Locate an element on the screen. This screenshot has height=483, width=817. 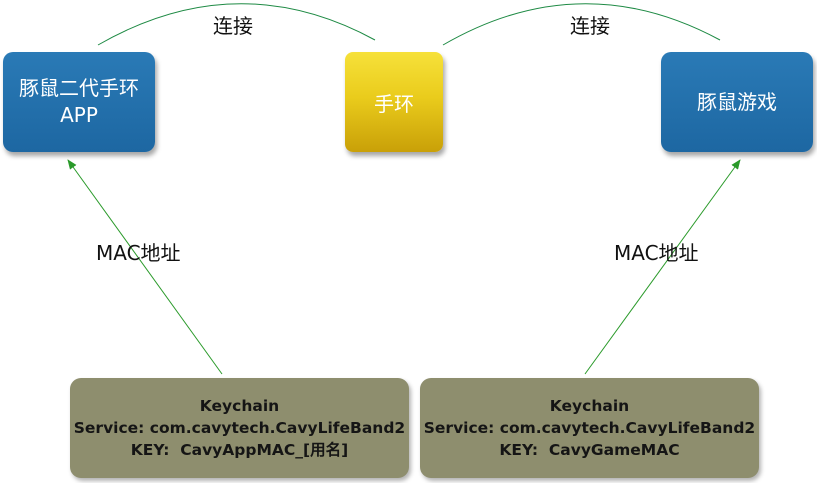
node-band-app-line1: 豚鼠二代手环 is located at coordinates (79, 88).